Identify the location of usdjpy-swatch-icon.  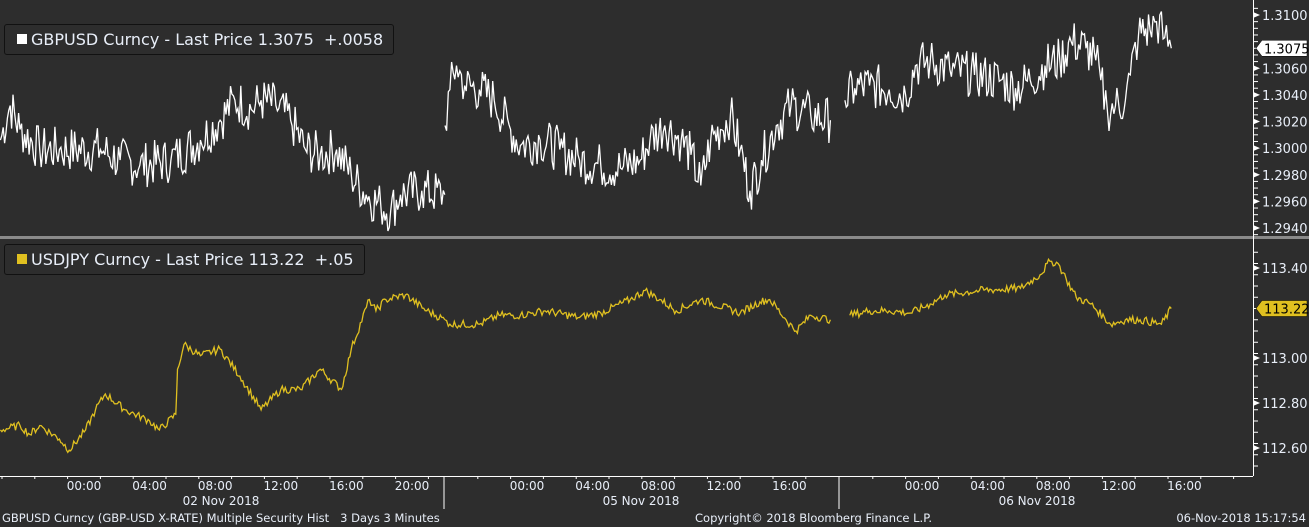
(22, 259).